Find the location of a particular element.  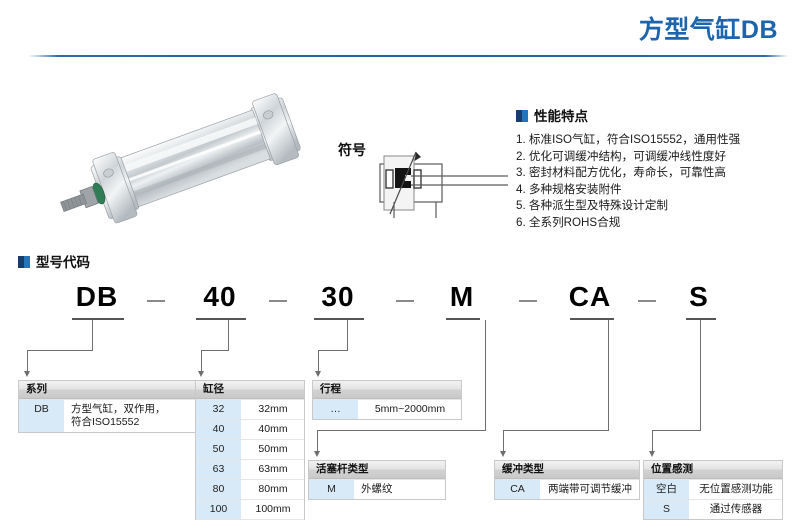

cell-code: 空白 is located at coordinates (667, 489).